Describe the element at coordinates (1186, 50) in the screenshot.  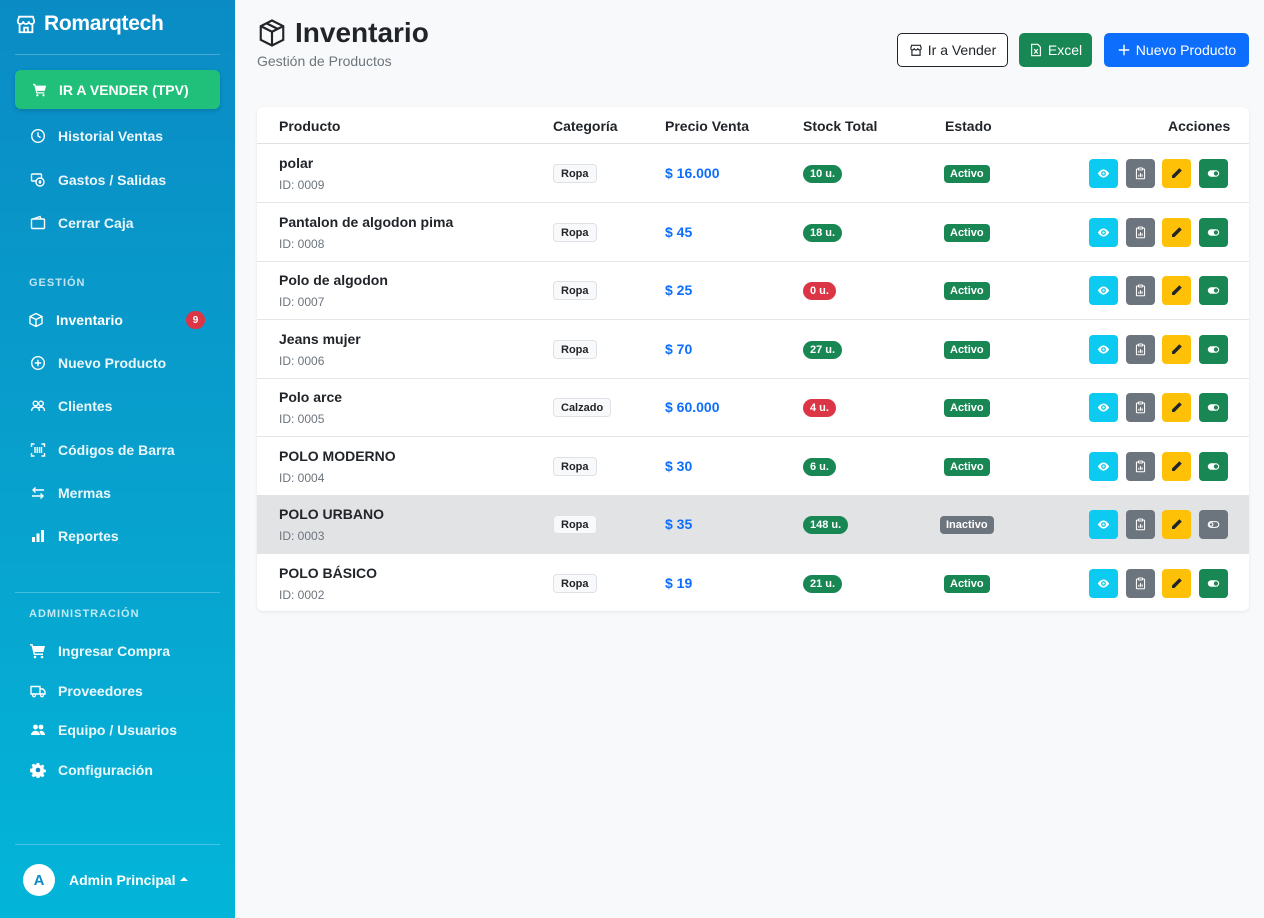
I see `nuevo-producto-label: Nuevo Producto` at that location.